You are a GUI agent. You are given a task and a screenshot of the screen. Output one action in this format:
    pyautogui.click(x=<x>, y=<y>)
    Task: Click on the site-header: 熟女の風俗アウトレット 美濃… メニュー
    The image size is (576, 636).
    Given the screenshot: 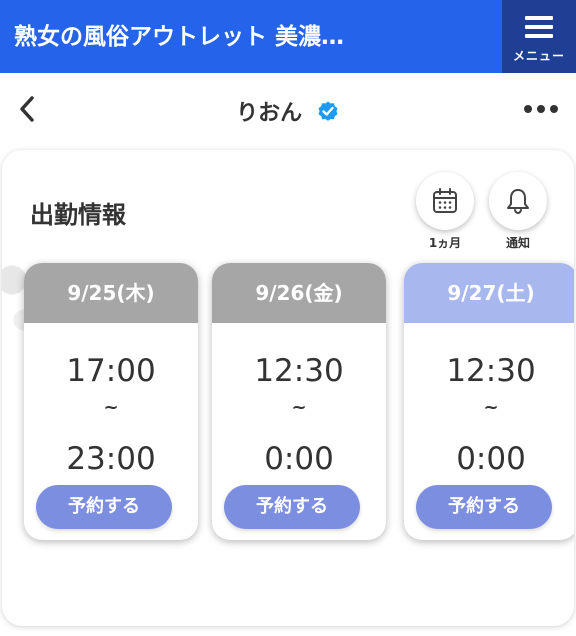 What is the action you would take?
    pyautogui.click(x=288, y=36)
    